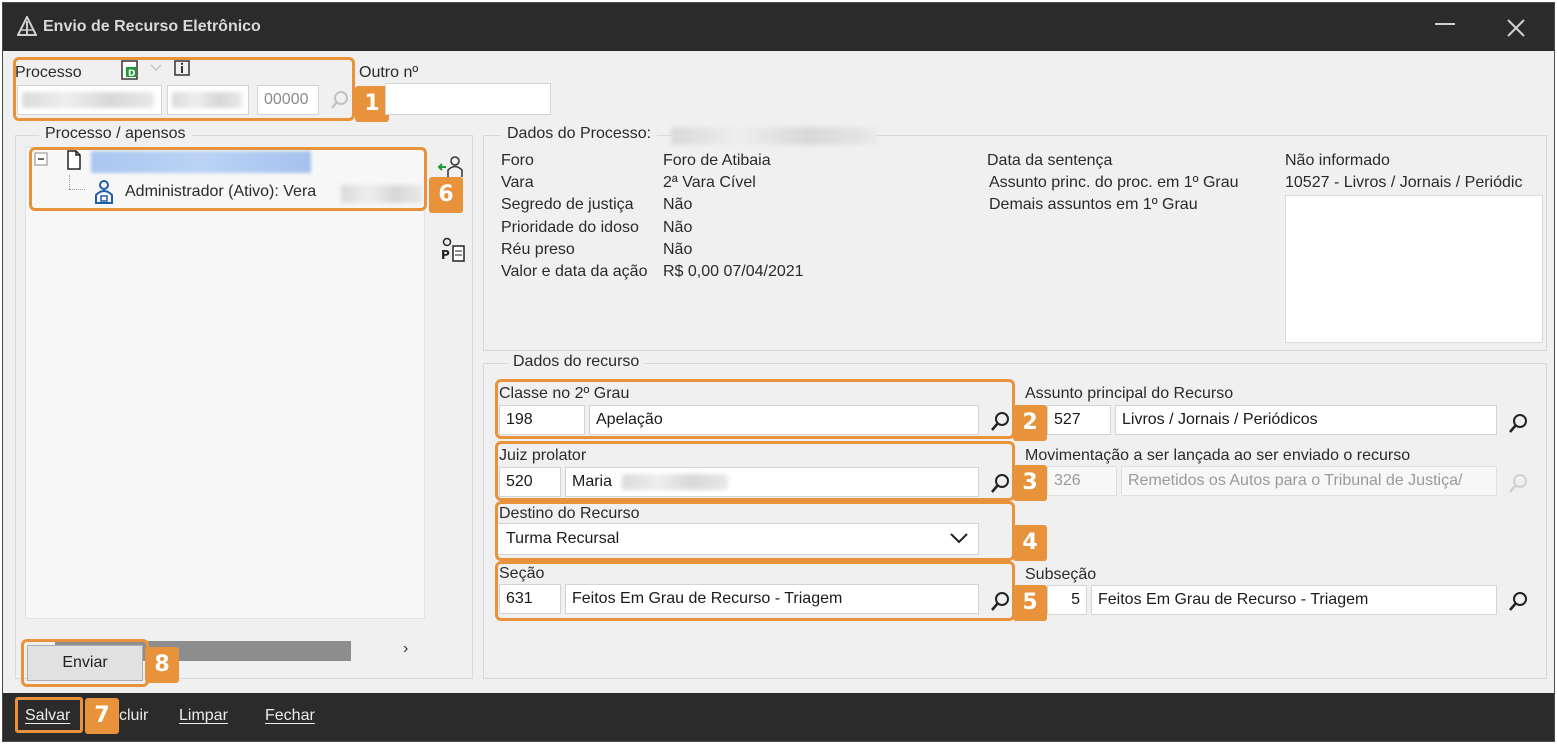 The width and height of the screenshot is (1557, 744). Describe the element at coordinates (538, 249) in the screenshot. I see `reu-preso-label: Réu preso` at that location.